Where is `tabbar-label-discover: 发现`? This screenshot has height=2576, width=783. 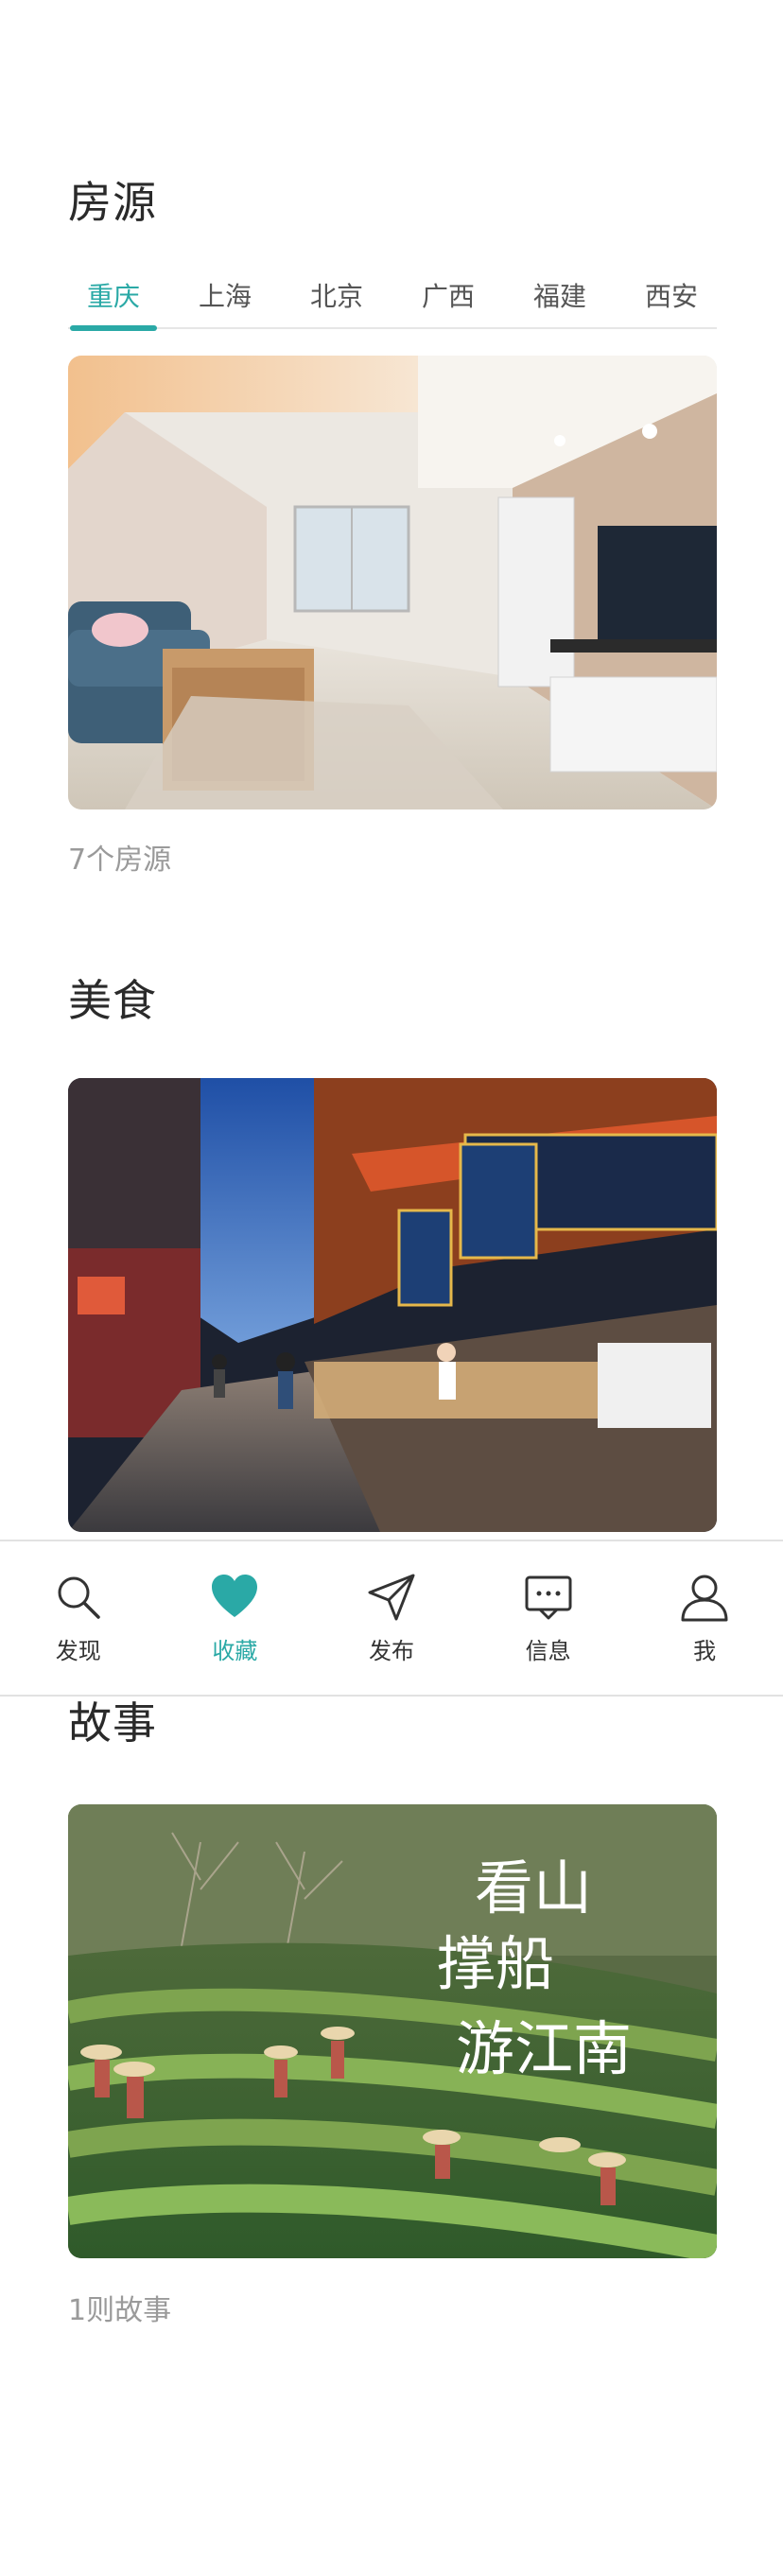 tabbar-label-discover: 发现 is located at coordinates (78, 1650).